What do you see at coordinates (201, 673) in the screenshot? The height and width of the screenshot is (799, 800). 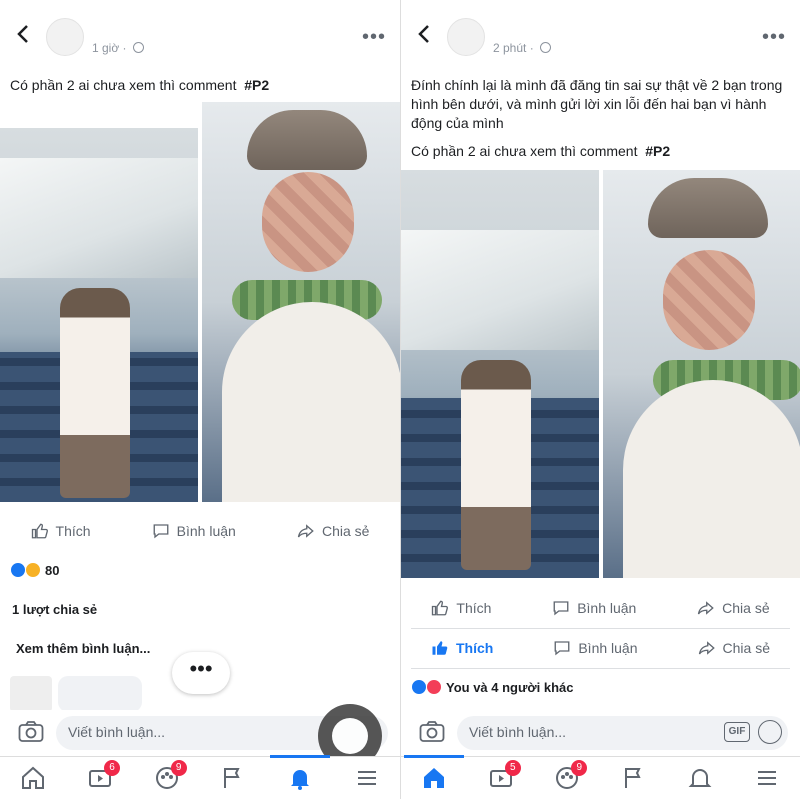 I see `typing-indicator: •••` at bounding box center [201, 673].